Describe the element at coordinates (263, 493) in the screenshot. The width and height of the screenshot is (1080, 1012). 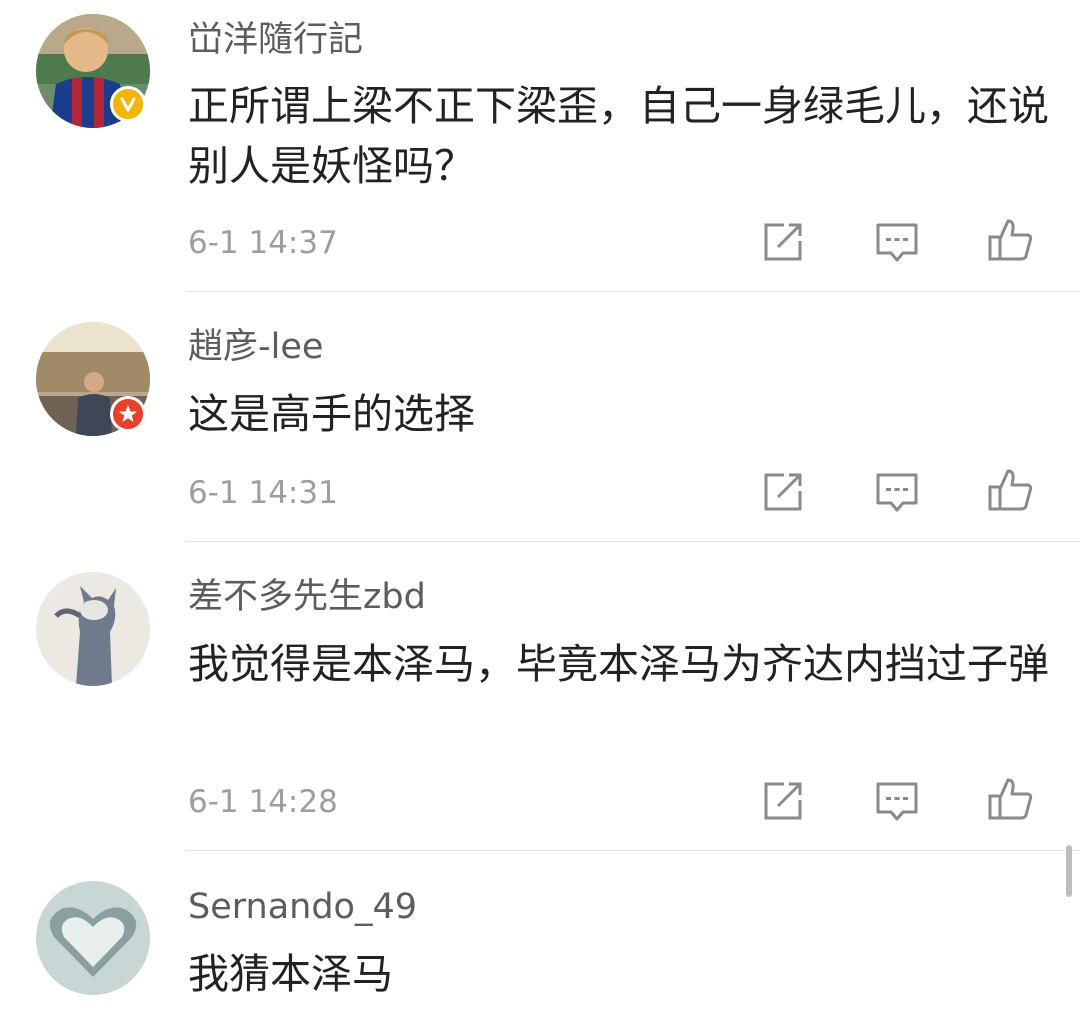
I see `comment-timestamp: 6-1 14:31` at that location.